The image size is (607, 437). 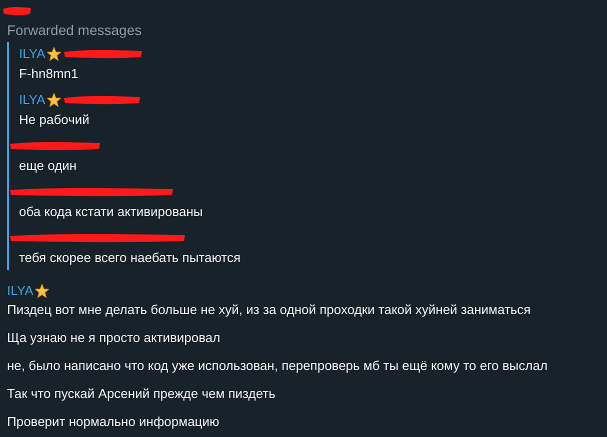 What do you see at coordinates (114, 338) in the screenshot?
I see `message-text: Ща узнаю не я просто активировал` at bounding box center [114, 338].